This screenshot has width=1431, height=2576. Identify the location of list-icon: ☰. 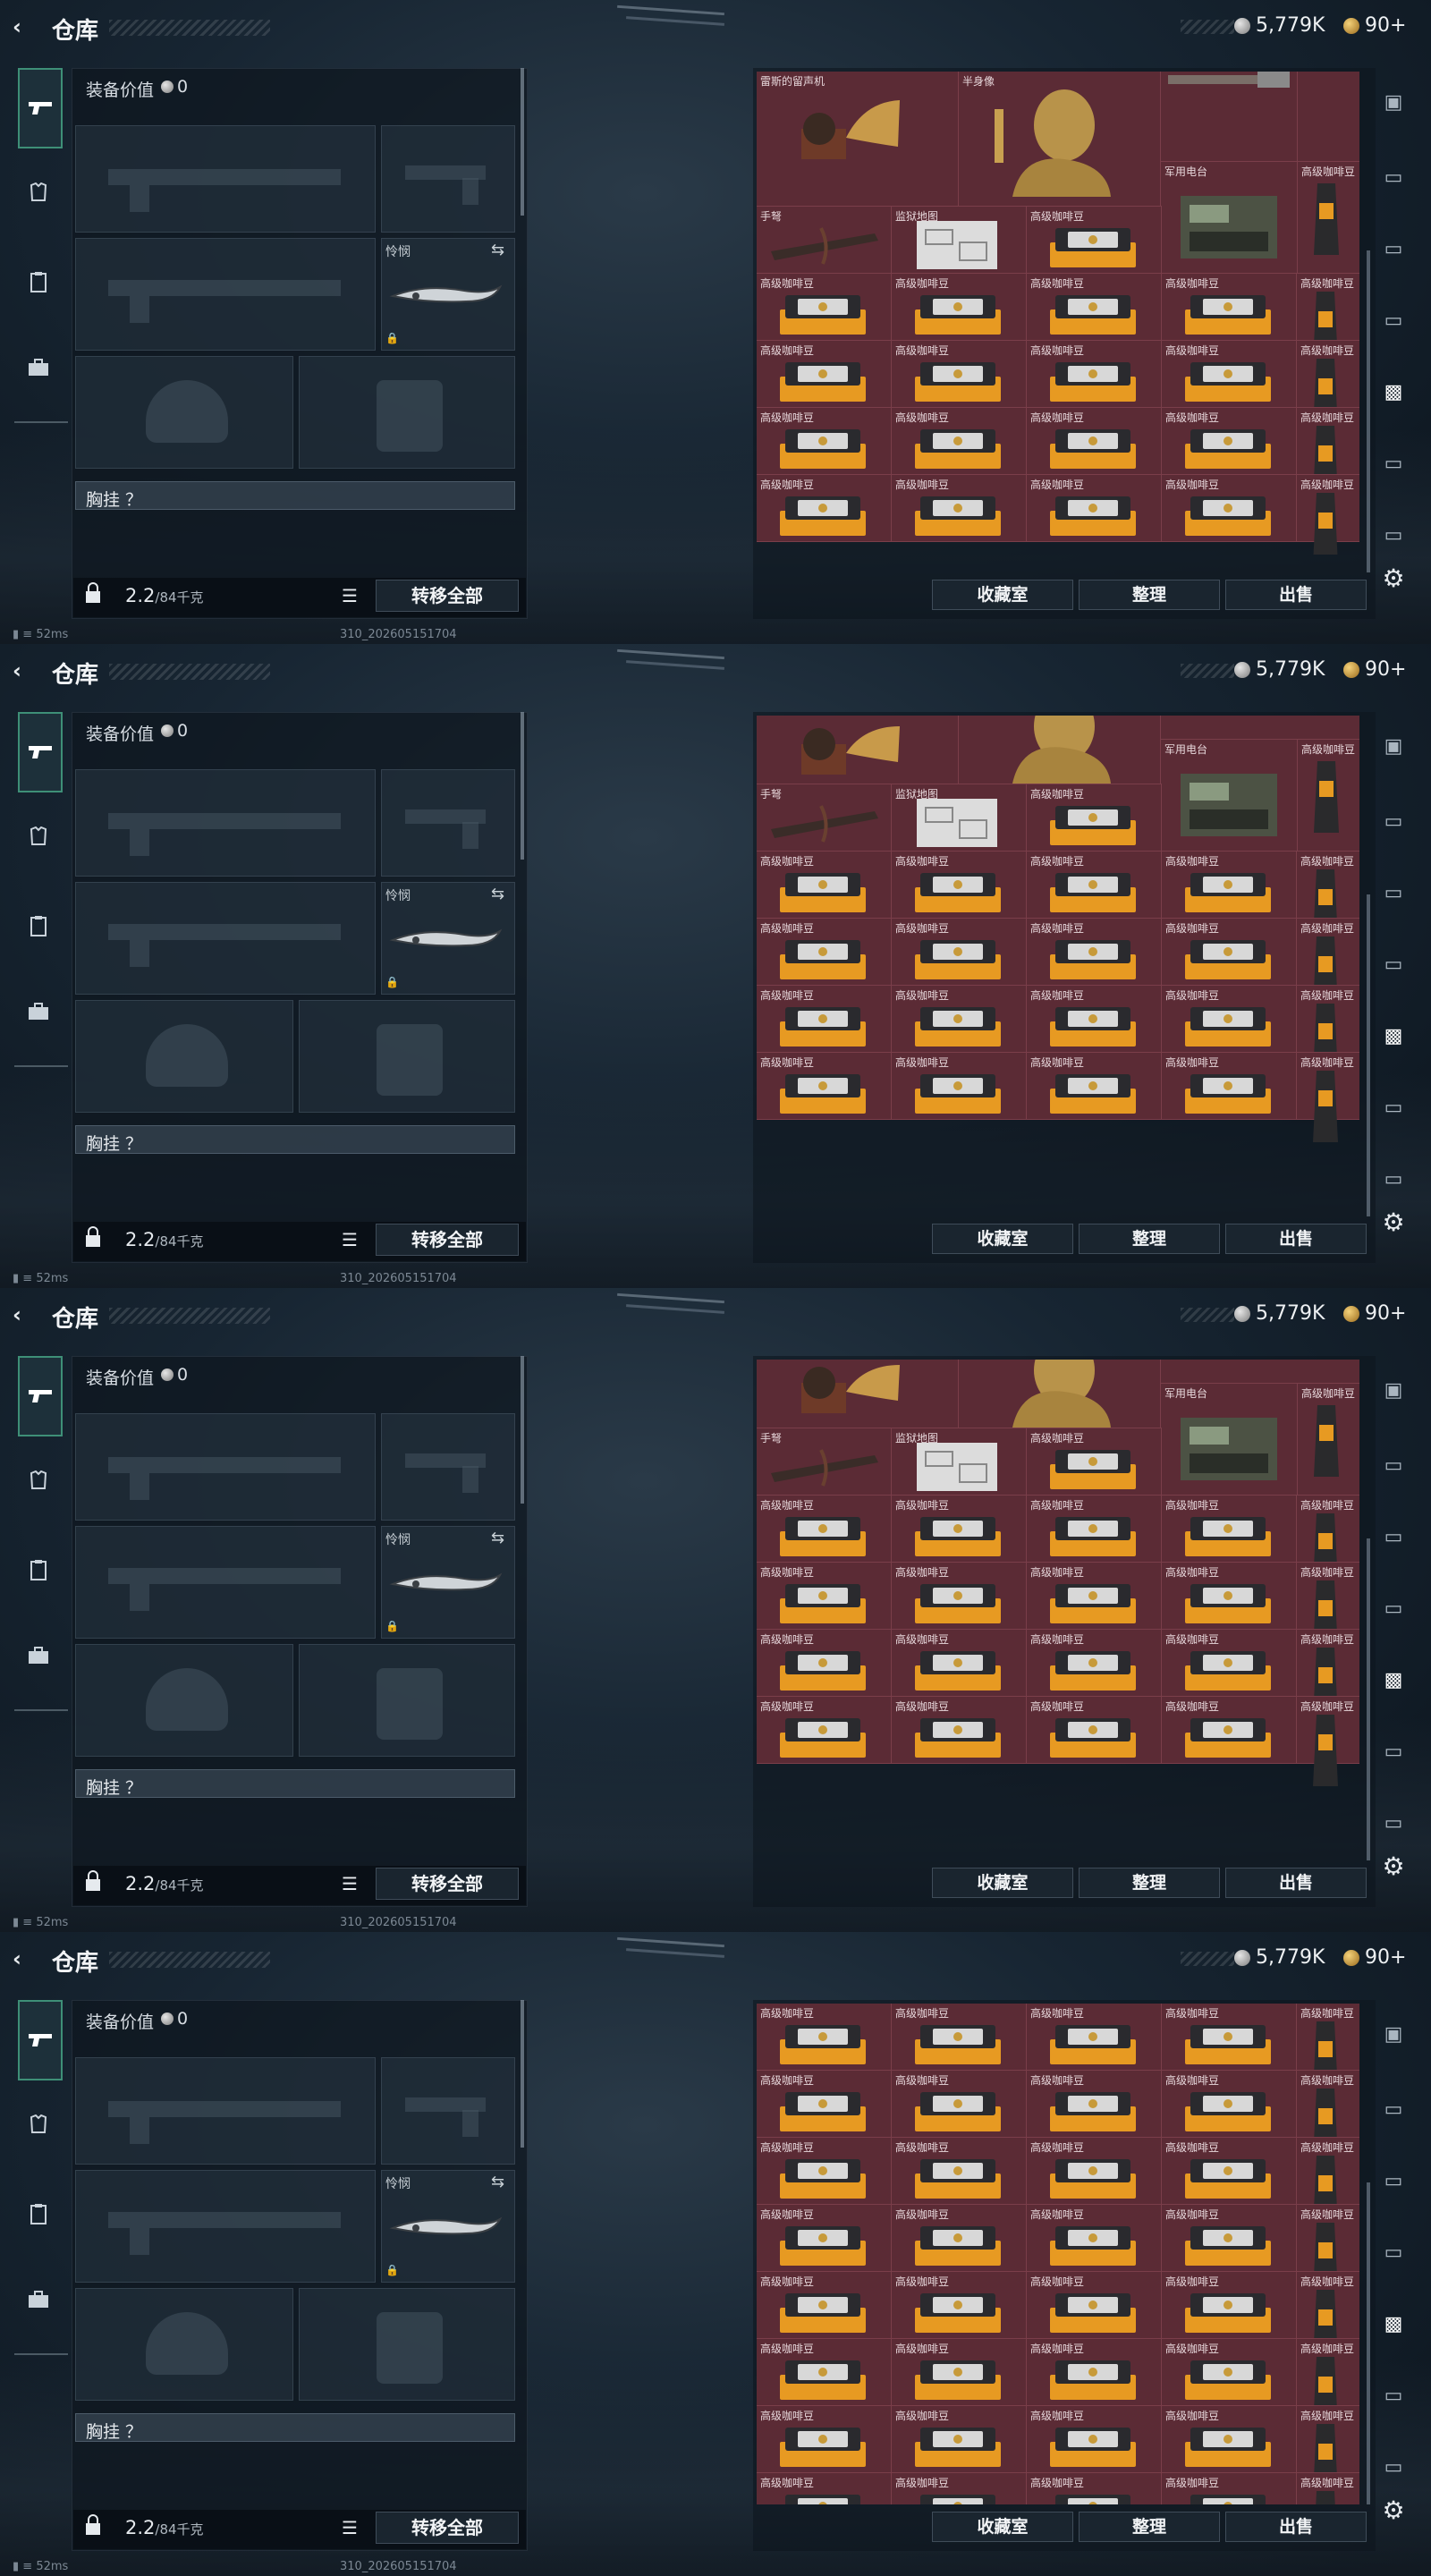
(350, 1239).